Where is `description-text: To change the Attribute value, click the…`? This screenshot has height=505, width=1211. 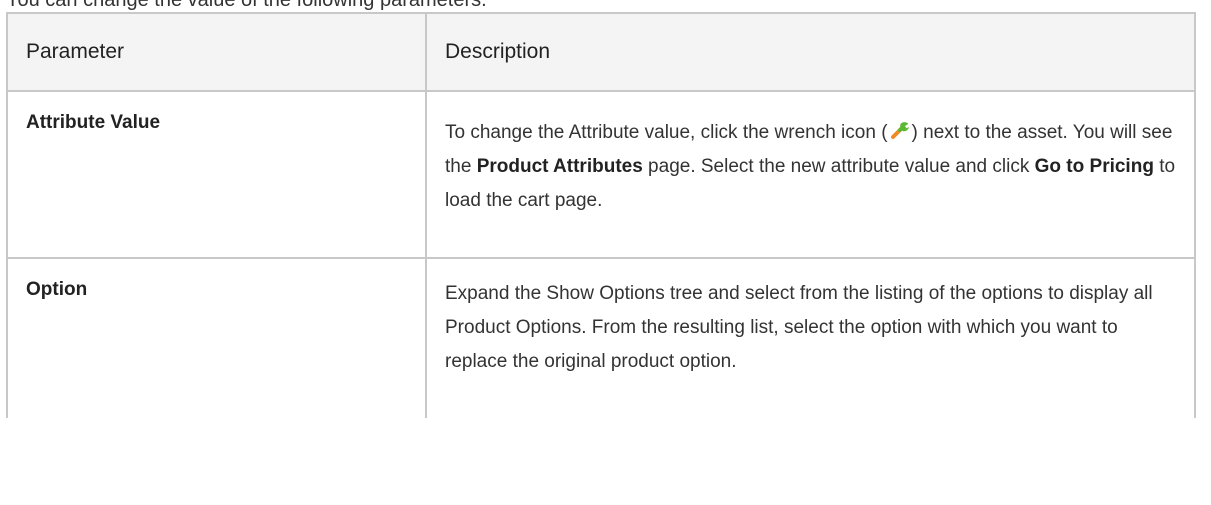
description-text: To change the Attribute value, click the… is located at coordinates (666, 132).